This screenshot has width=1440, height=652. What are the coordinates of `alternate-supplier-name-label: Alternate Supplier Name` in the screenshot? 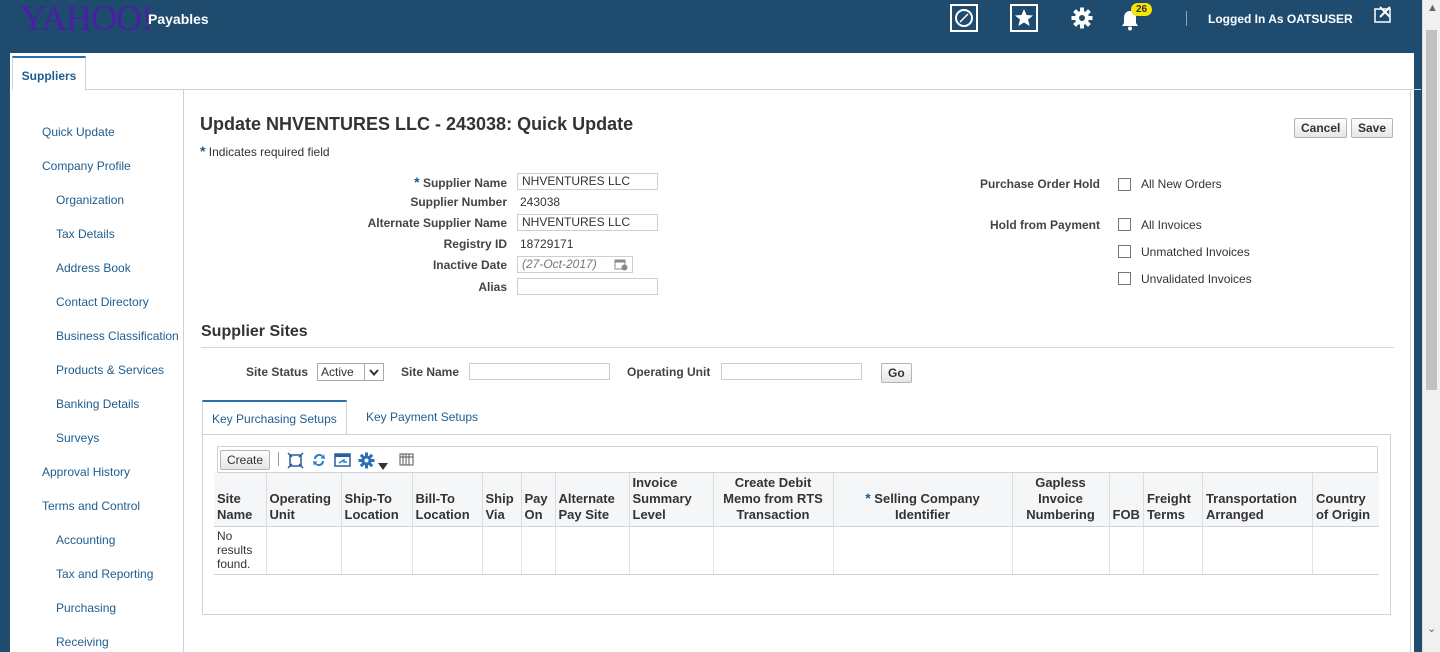 It's located at (437, 223).